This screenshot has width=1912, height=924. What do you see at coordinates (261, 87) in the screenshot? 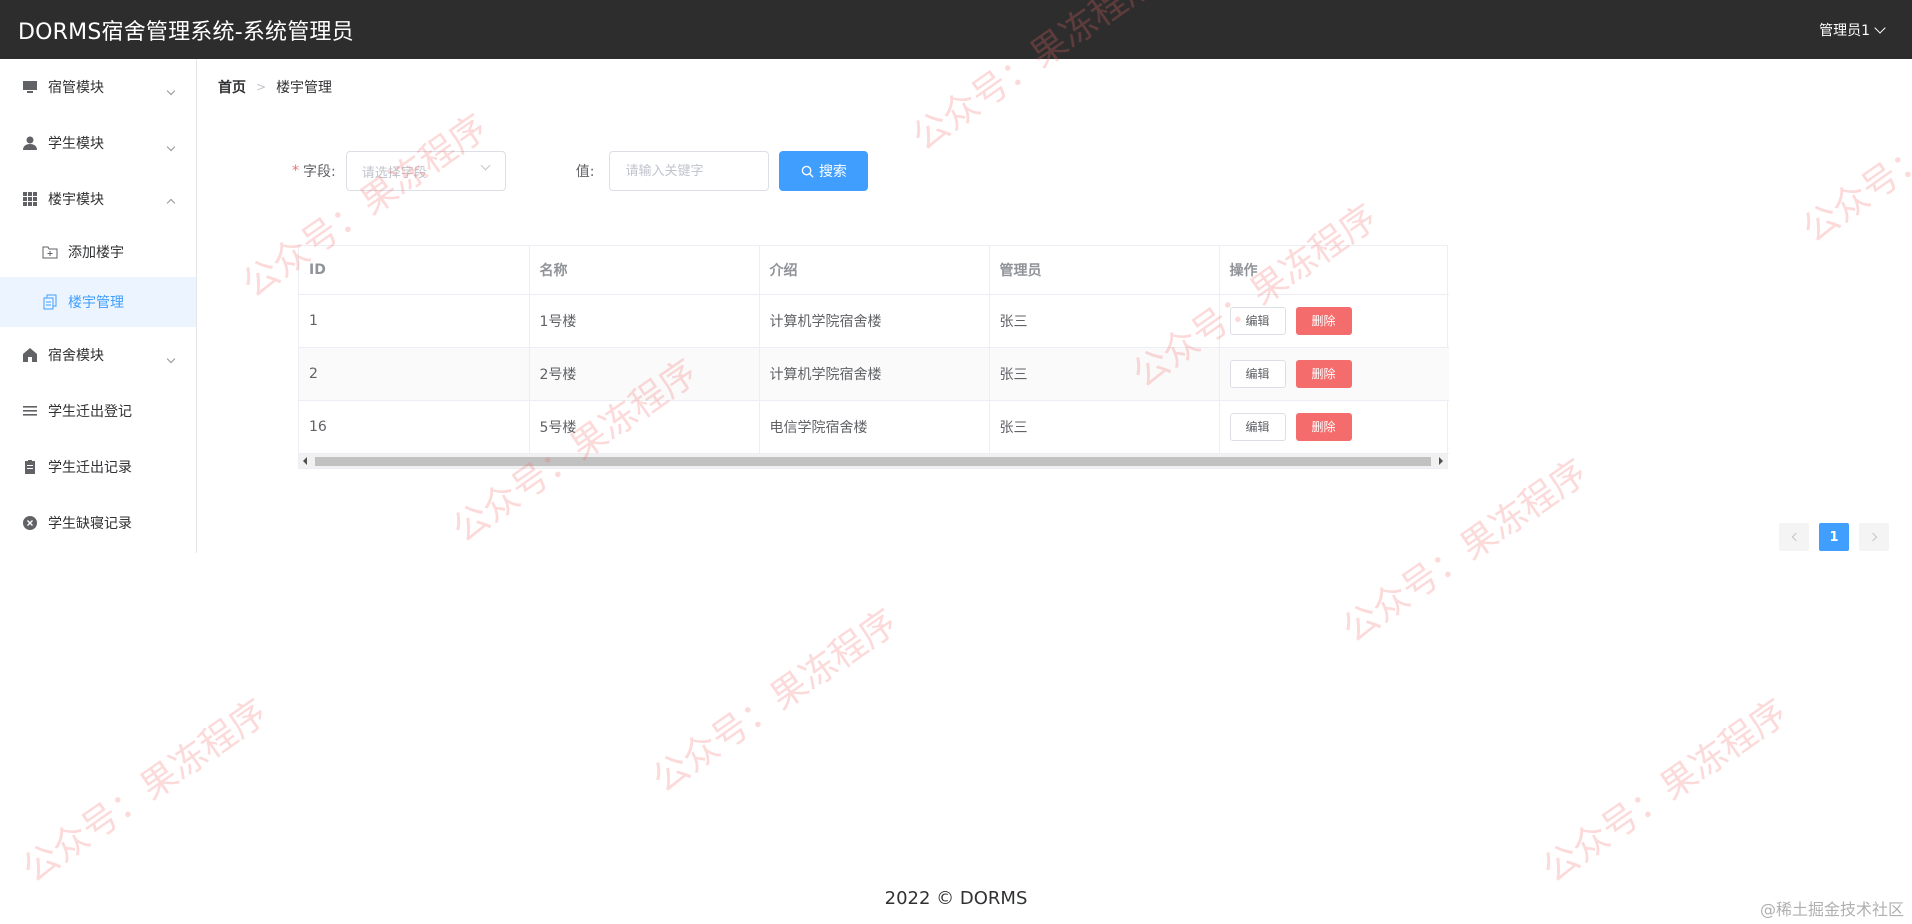
I see `chevron-right-icon: >` at bounding box center [261, 87].